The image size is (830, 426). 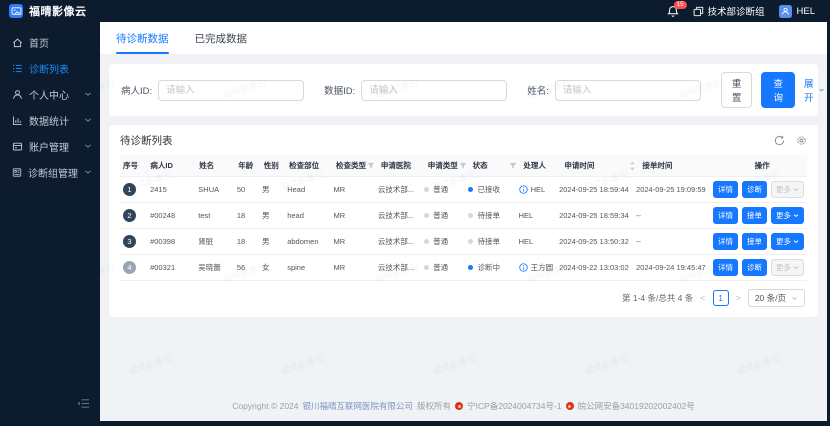 I want to click on sidebar-item-data-statistics: 数据统计, so click(x=50, y=120).